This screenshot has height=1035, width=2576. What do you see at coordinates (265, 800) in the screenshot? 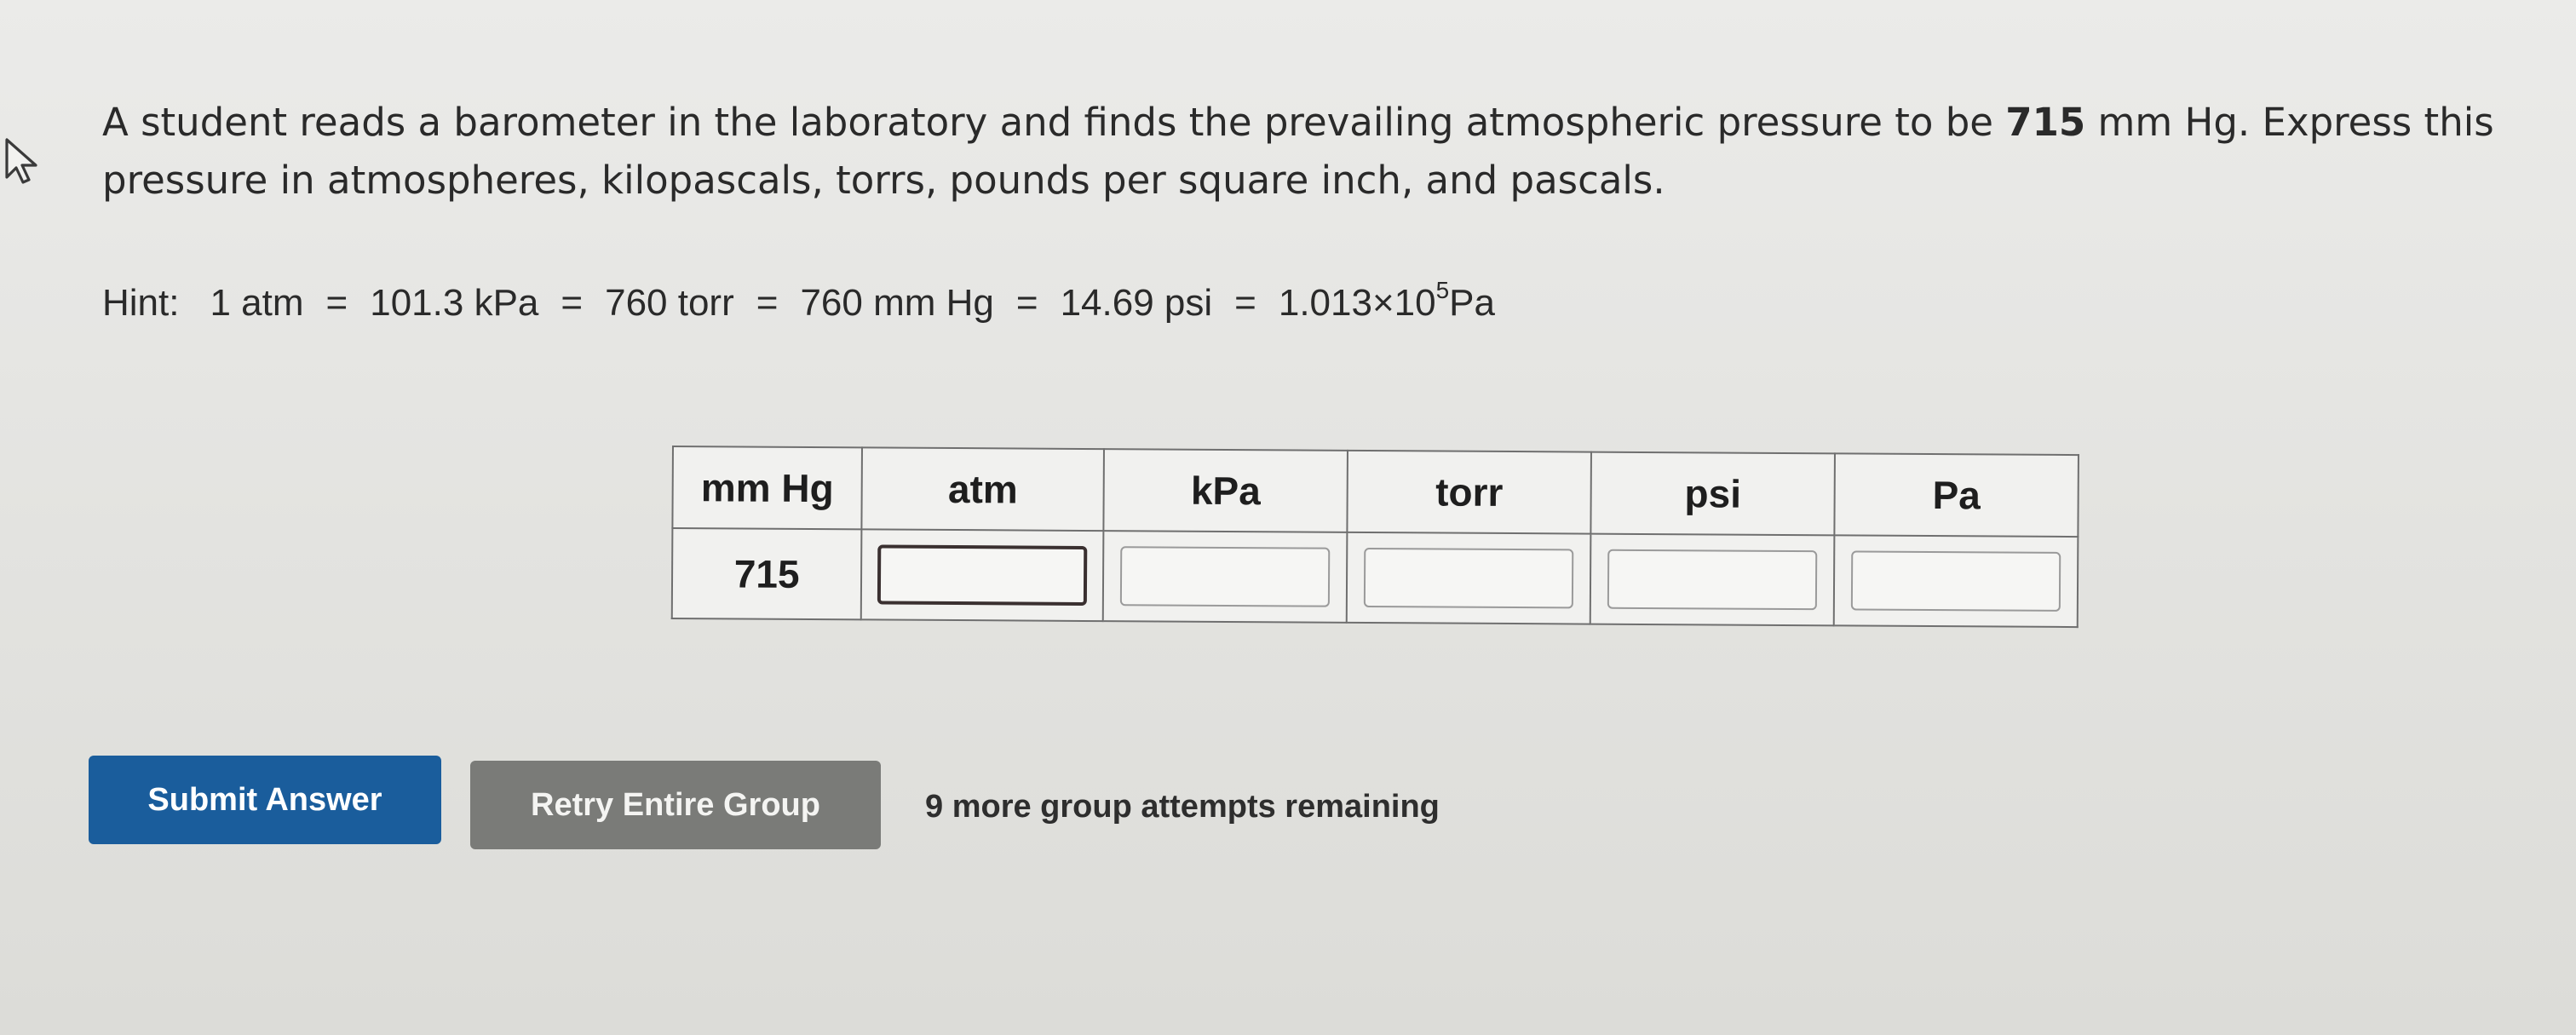
I see `submit-answer-button: Submit Answer` at bounding box center [265, 800].